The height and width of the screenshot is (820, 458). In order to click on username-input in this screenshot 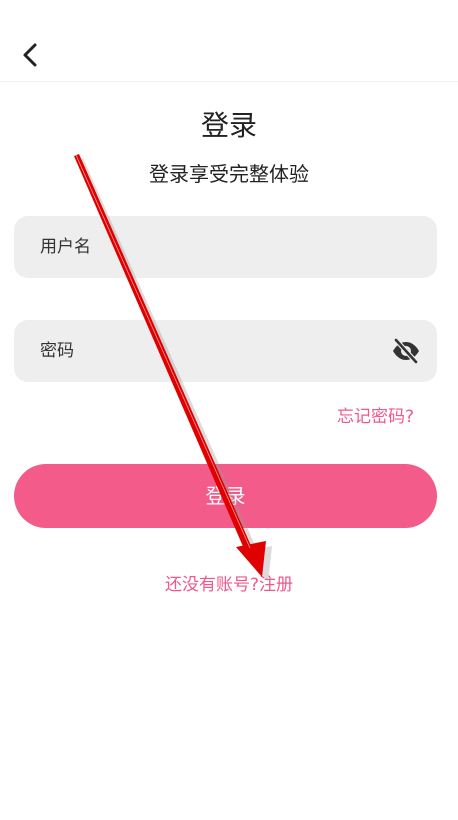, I will do `click(210, 247)`.